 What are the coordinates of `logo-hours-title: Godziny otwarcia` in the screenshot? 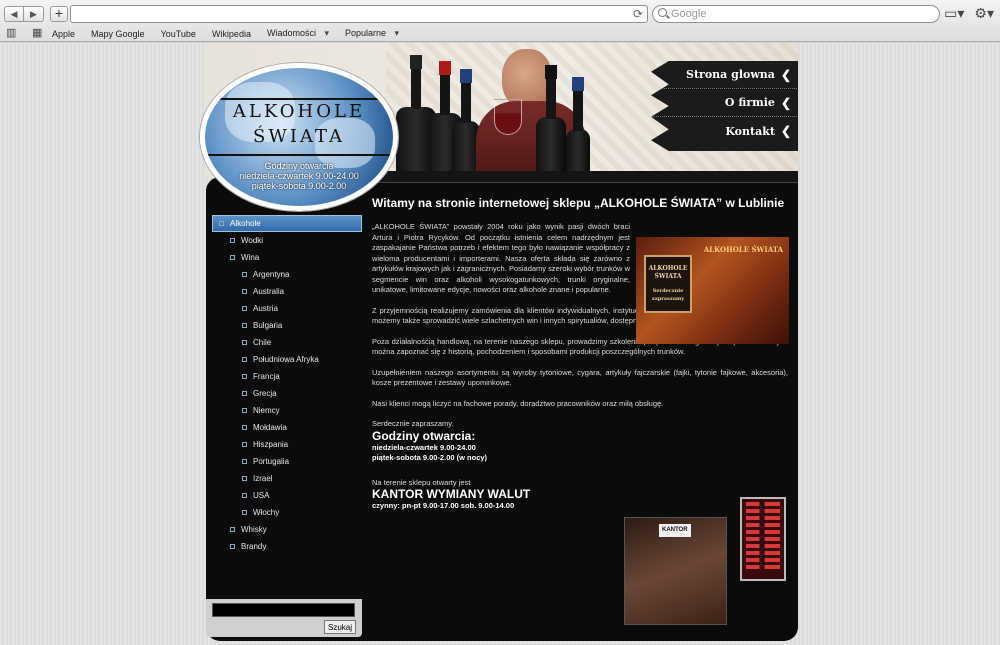 It's located at (299, 166).